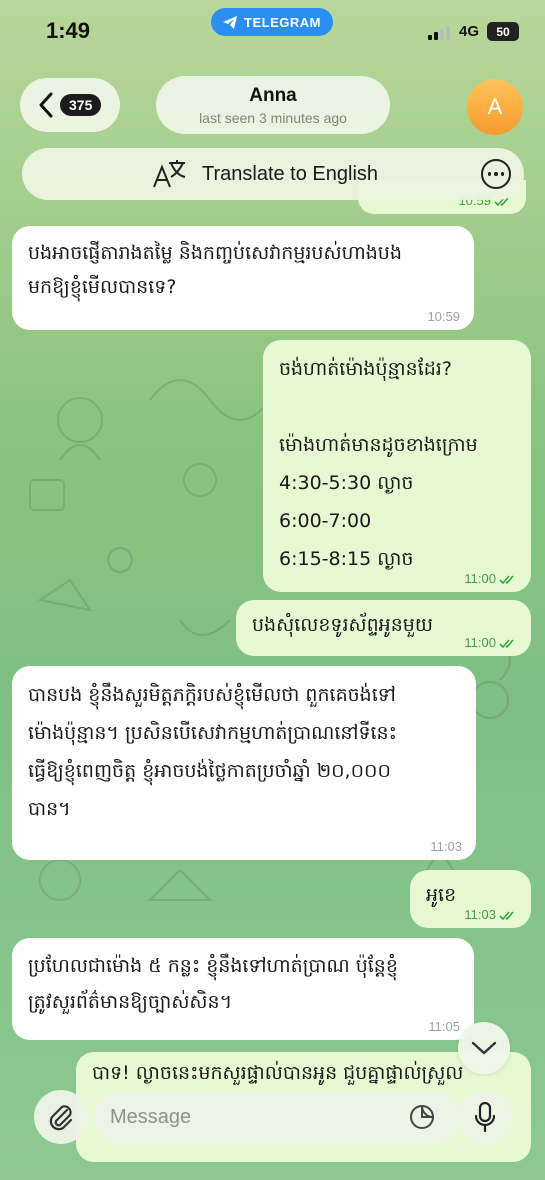 This screenshot has width=545, height=1180. I want to click on chevron-down-icon, so click(484, 1048).